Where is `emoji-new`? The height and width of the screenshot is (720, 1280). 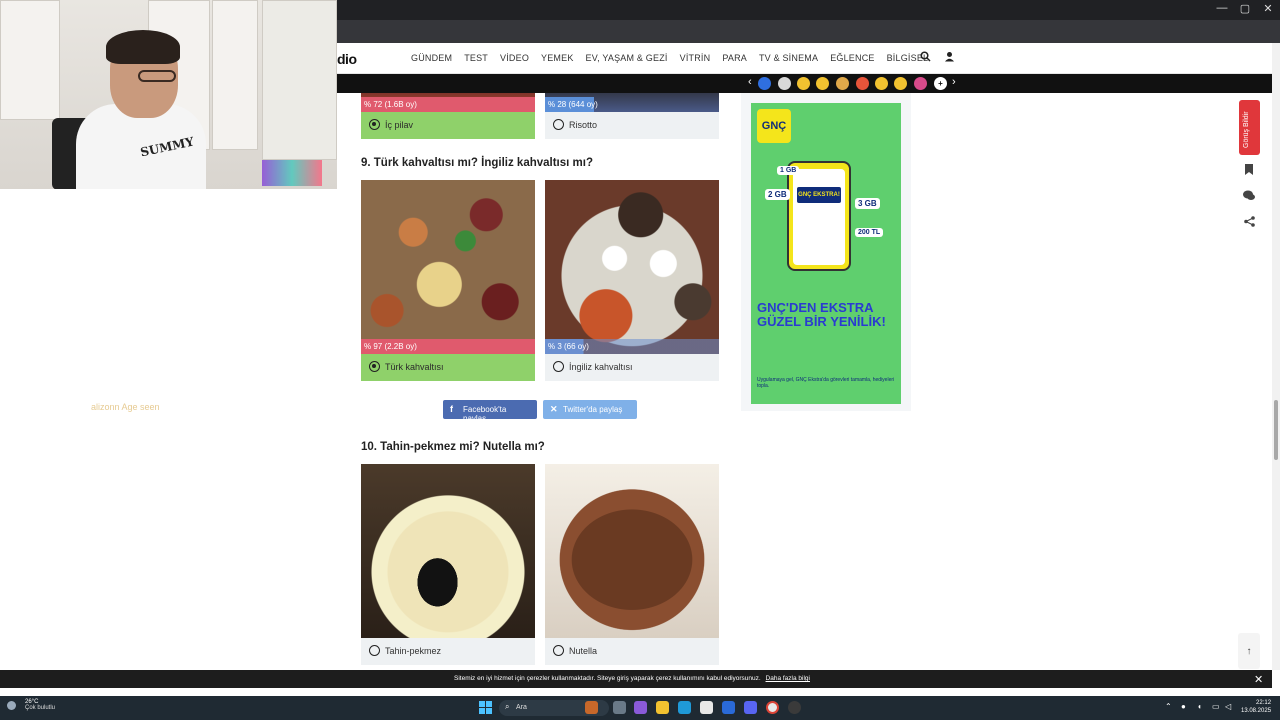 emoji-new is located at coordinates (764, 83).